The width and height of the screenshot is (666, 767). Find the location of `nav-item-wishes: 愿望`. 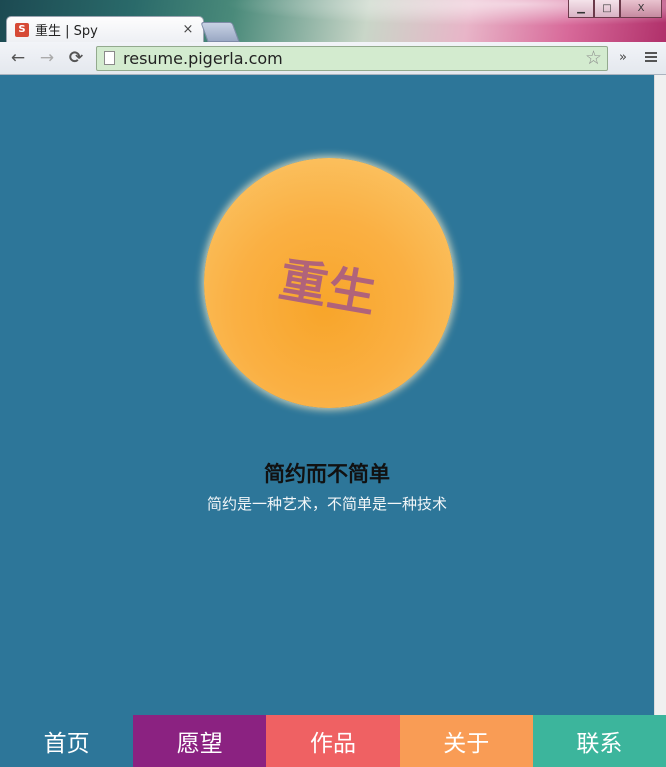

nav-item-wishes: 愿望 is located at coordinates (200, 741).